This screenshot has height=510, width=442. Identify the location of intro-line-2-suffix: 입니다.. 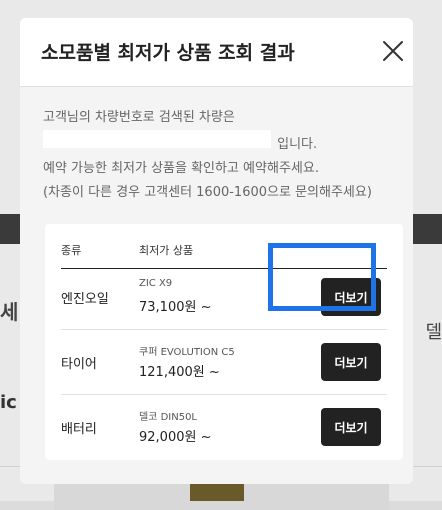
(297, 144).